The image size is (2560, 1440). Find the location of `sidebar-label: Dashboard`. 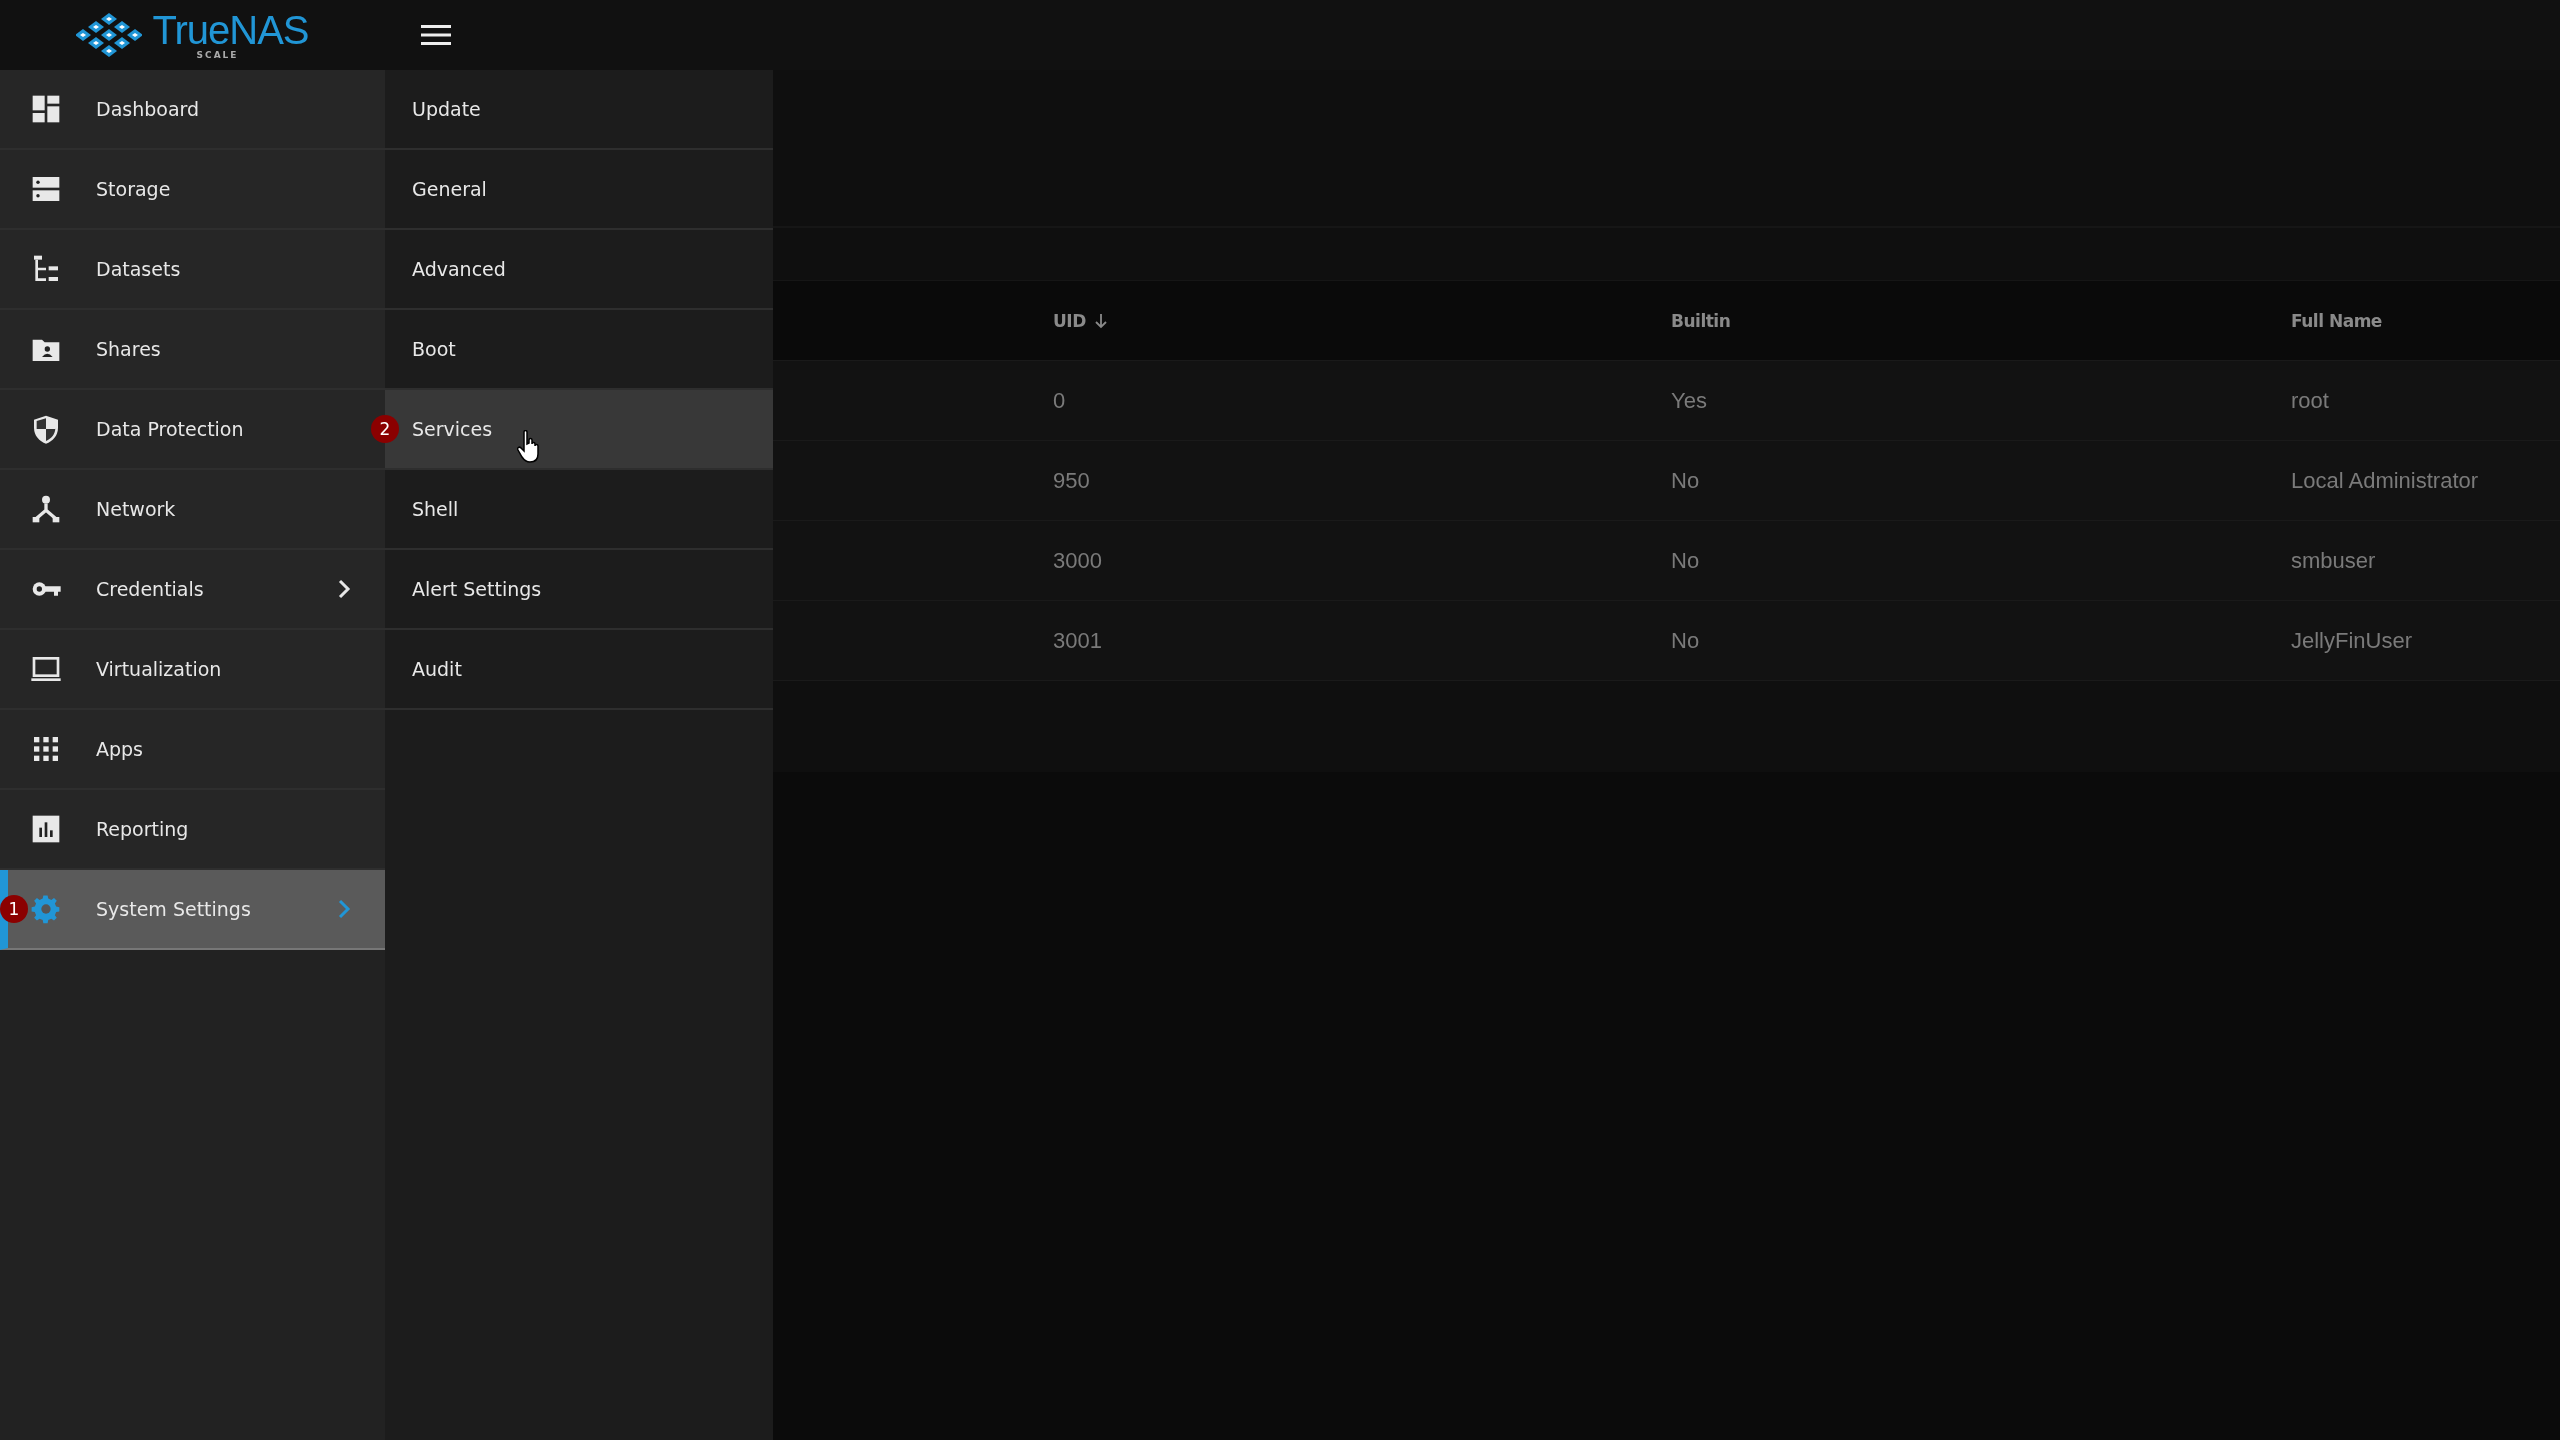

sidebar-label: Dashboard is located at coordinates (148, 109).